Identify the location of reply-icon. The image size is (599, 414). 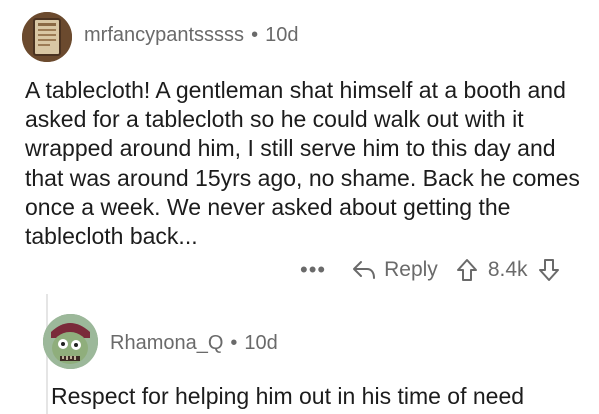
(364, 270).